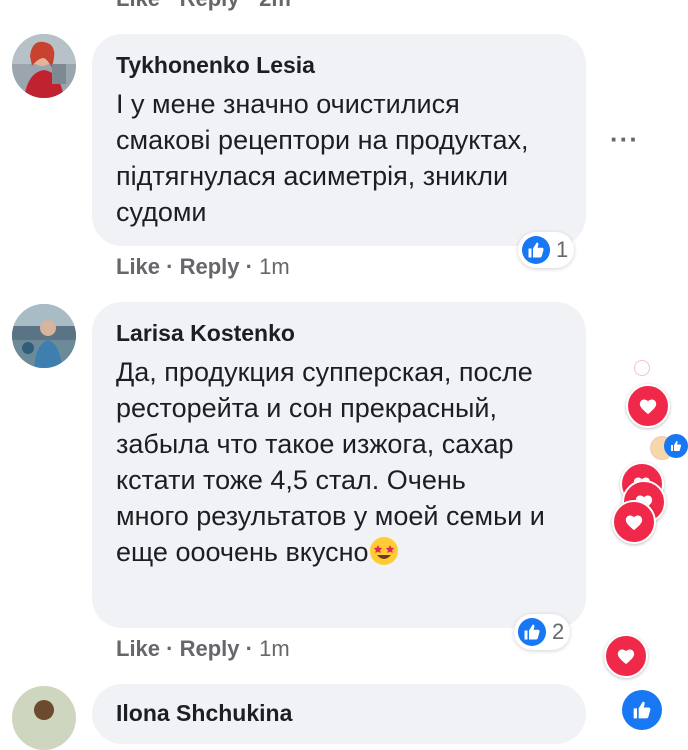 This screenshot has width=688, height=750. Describe the element at coordinates (642, 368) in the screenshot. I see `fading-heart-icon` at that location.